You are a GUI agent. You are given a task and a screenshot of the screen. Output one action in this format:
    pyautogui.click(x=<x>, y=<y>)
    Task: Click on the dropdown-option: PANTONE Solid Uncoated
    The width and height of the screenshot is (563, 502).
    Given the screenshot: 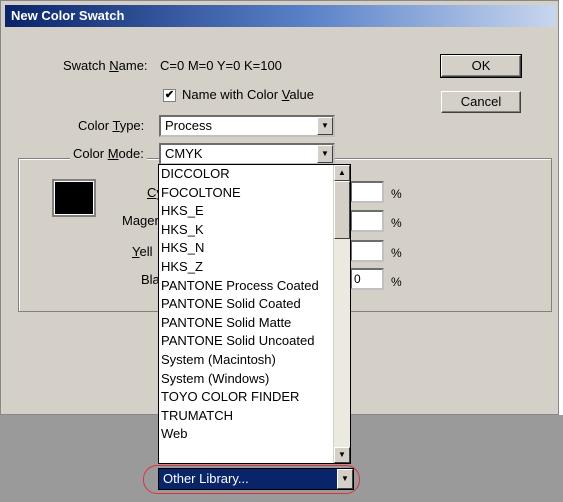 What is the action you would take?
    pyautogui.click(x=254, y=341)
    